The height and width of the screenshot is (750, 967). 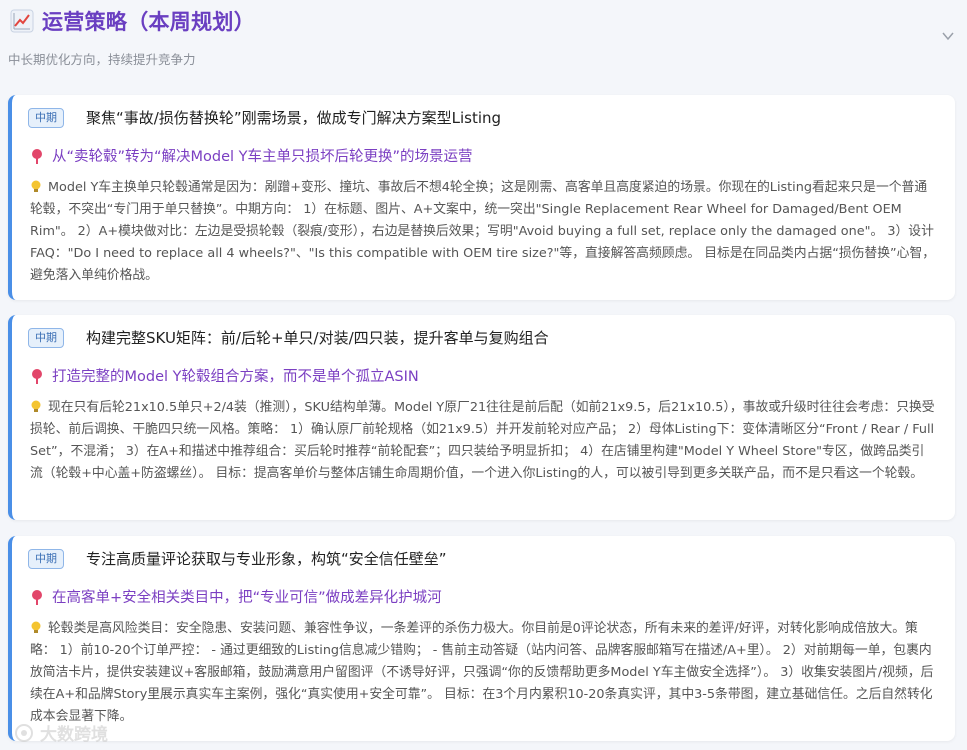 I want to click on card-goal: 在高客单+安全相关类目中，把“专业可信”做成差异化护城河, so click(x=236, y=596).